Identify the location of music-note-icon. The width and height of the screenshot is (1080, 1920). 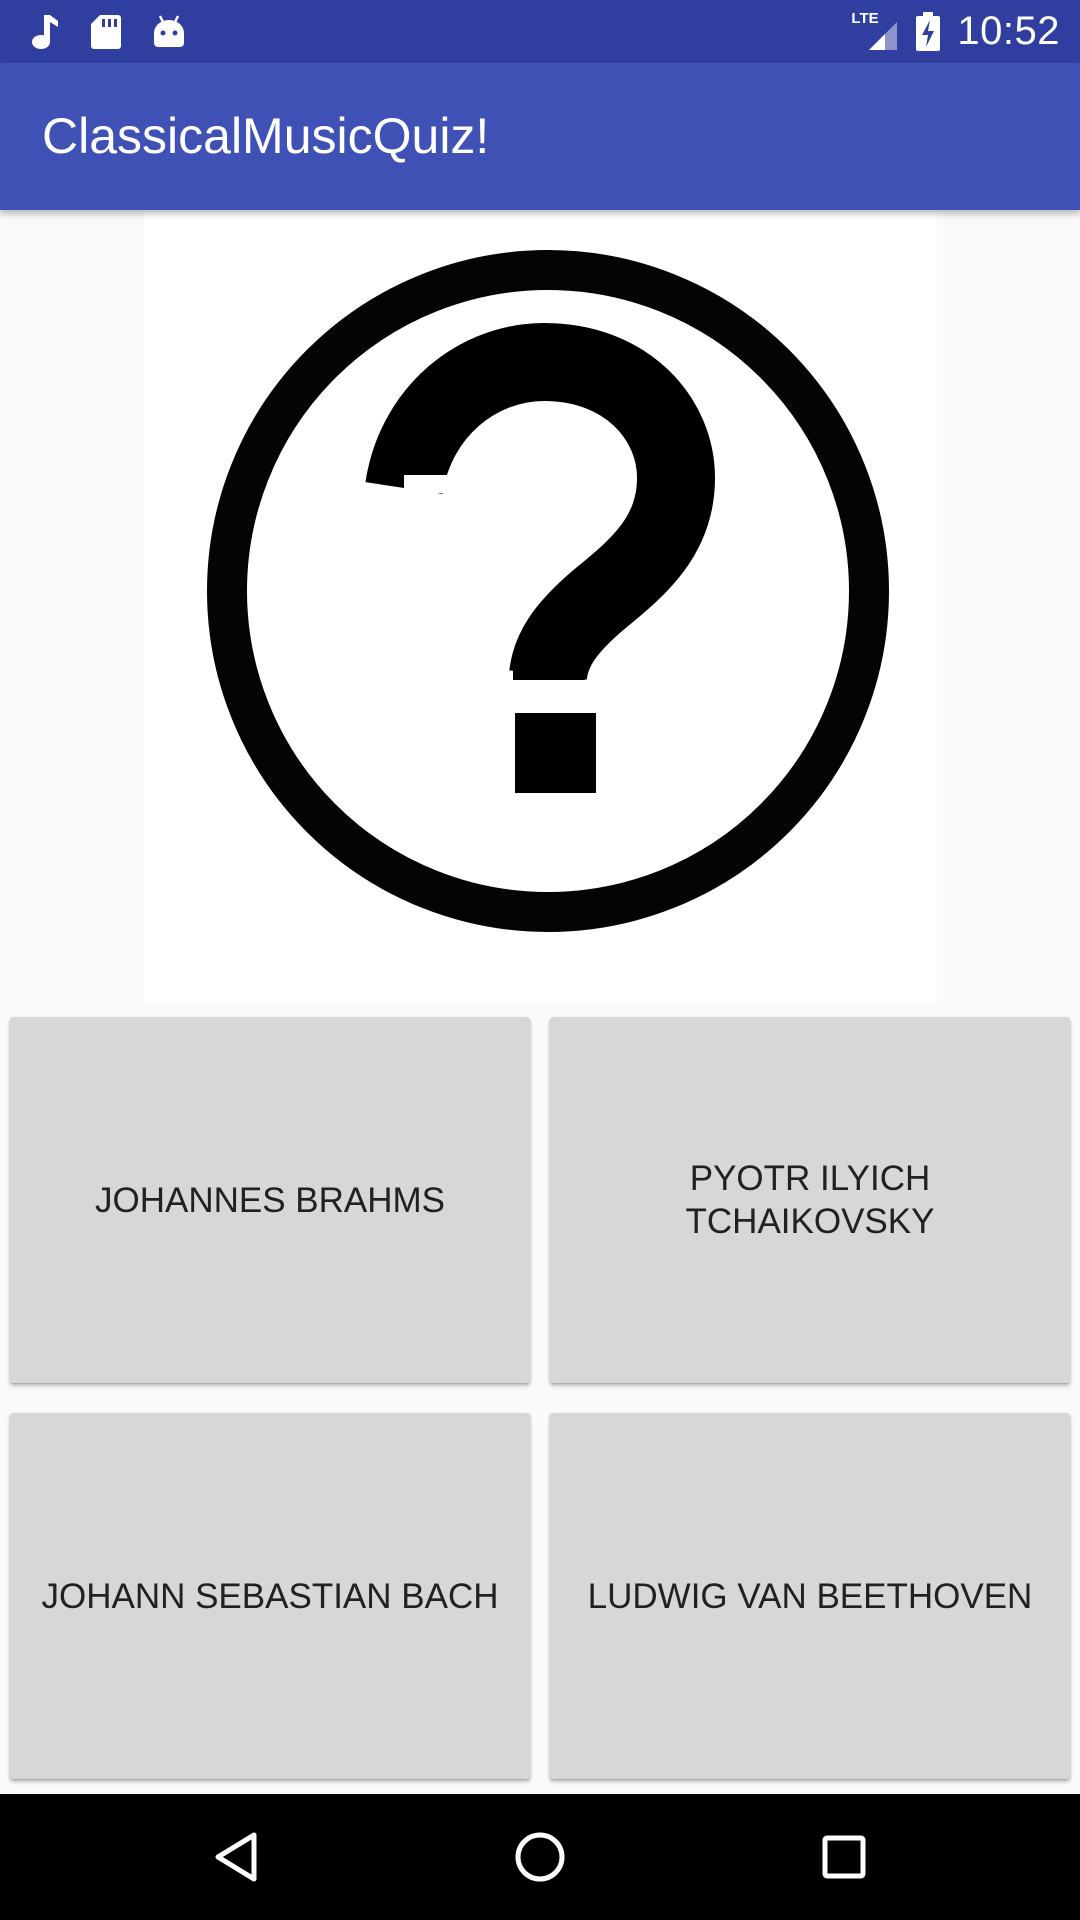
(45, 31).